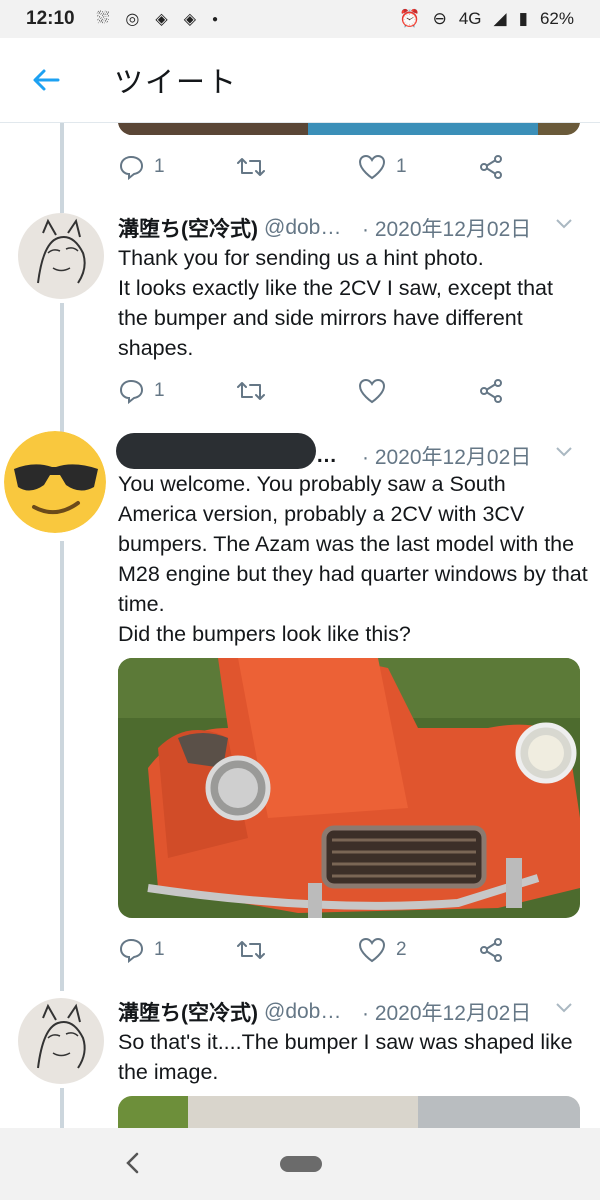 This screenshot has height=1200, width=600. What do you see at coordinates (300, 19) in the screenshot?
I see `status-bar: 12:10 ⛆ ◎ ◈ ◈ ● ⏰ ⊖ 4G ◢ ▮ 62%` at bounding box center [300, 19].